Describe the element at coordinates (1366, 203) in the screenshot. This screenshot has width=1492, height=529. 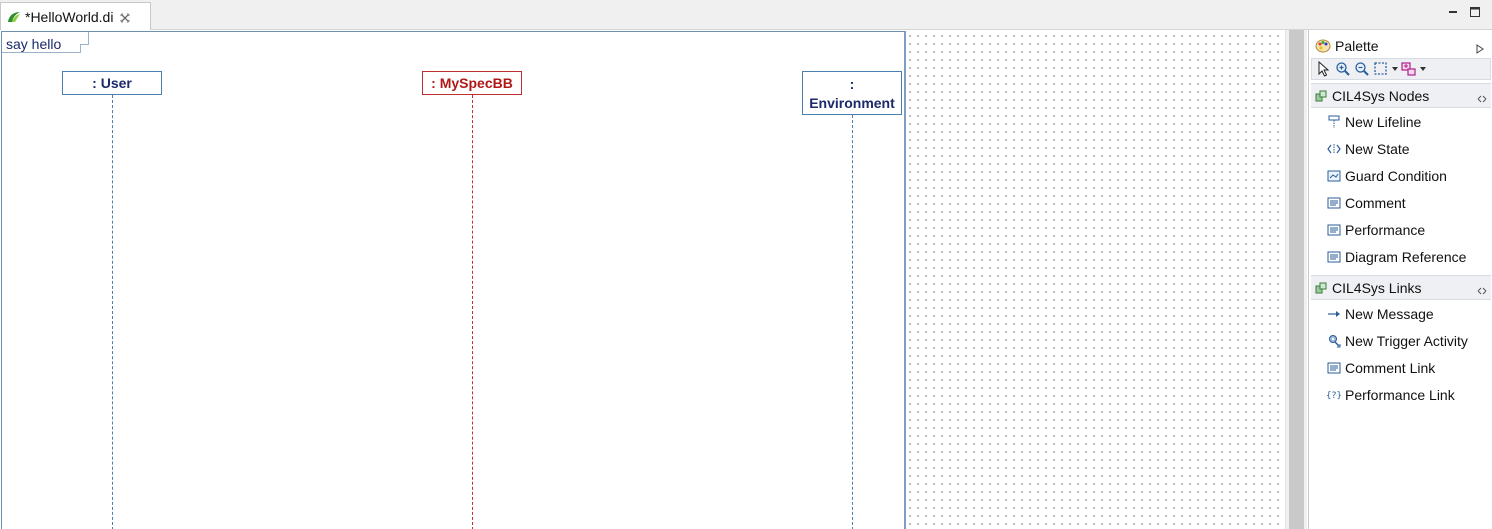
I see `palette-entry-comment: Comment` at that location.